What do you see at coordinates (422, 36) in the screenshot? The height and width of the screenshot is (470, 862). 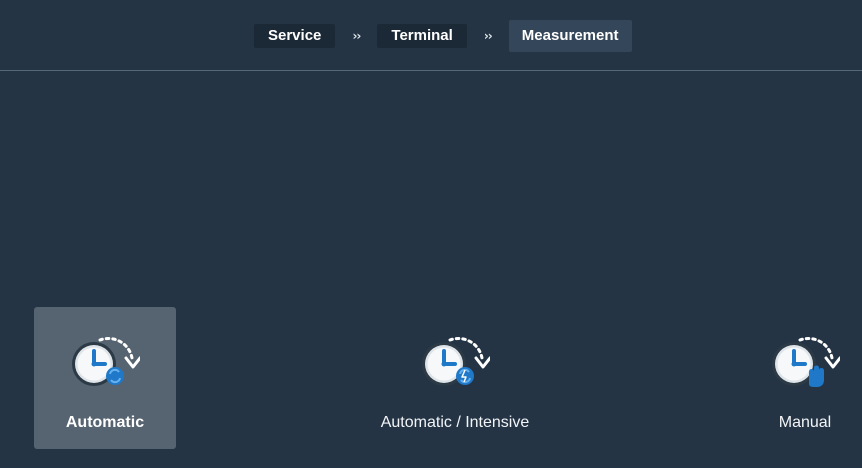 I see `breadcrumb-terminal: Terminal` at bounding box center [422, 36].